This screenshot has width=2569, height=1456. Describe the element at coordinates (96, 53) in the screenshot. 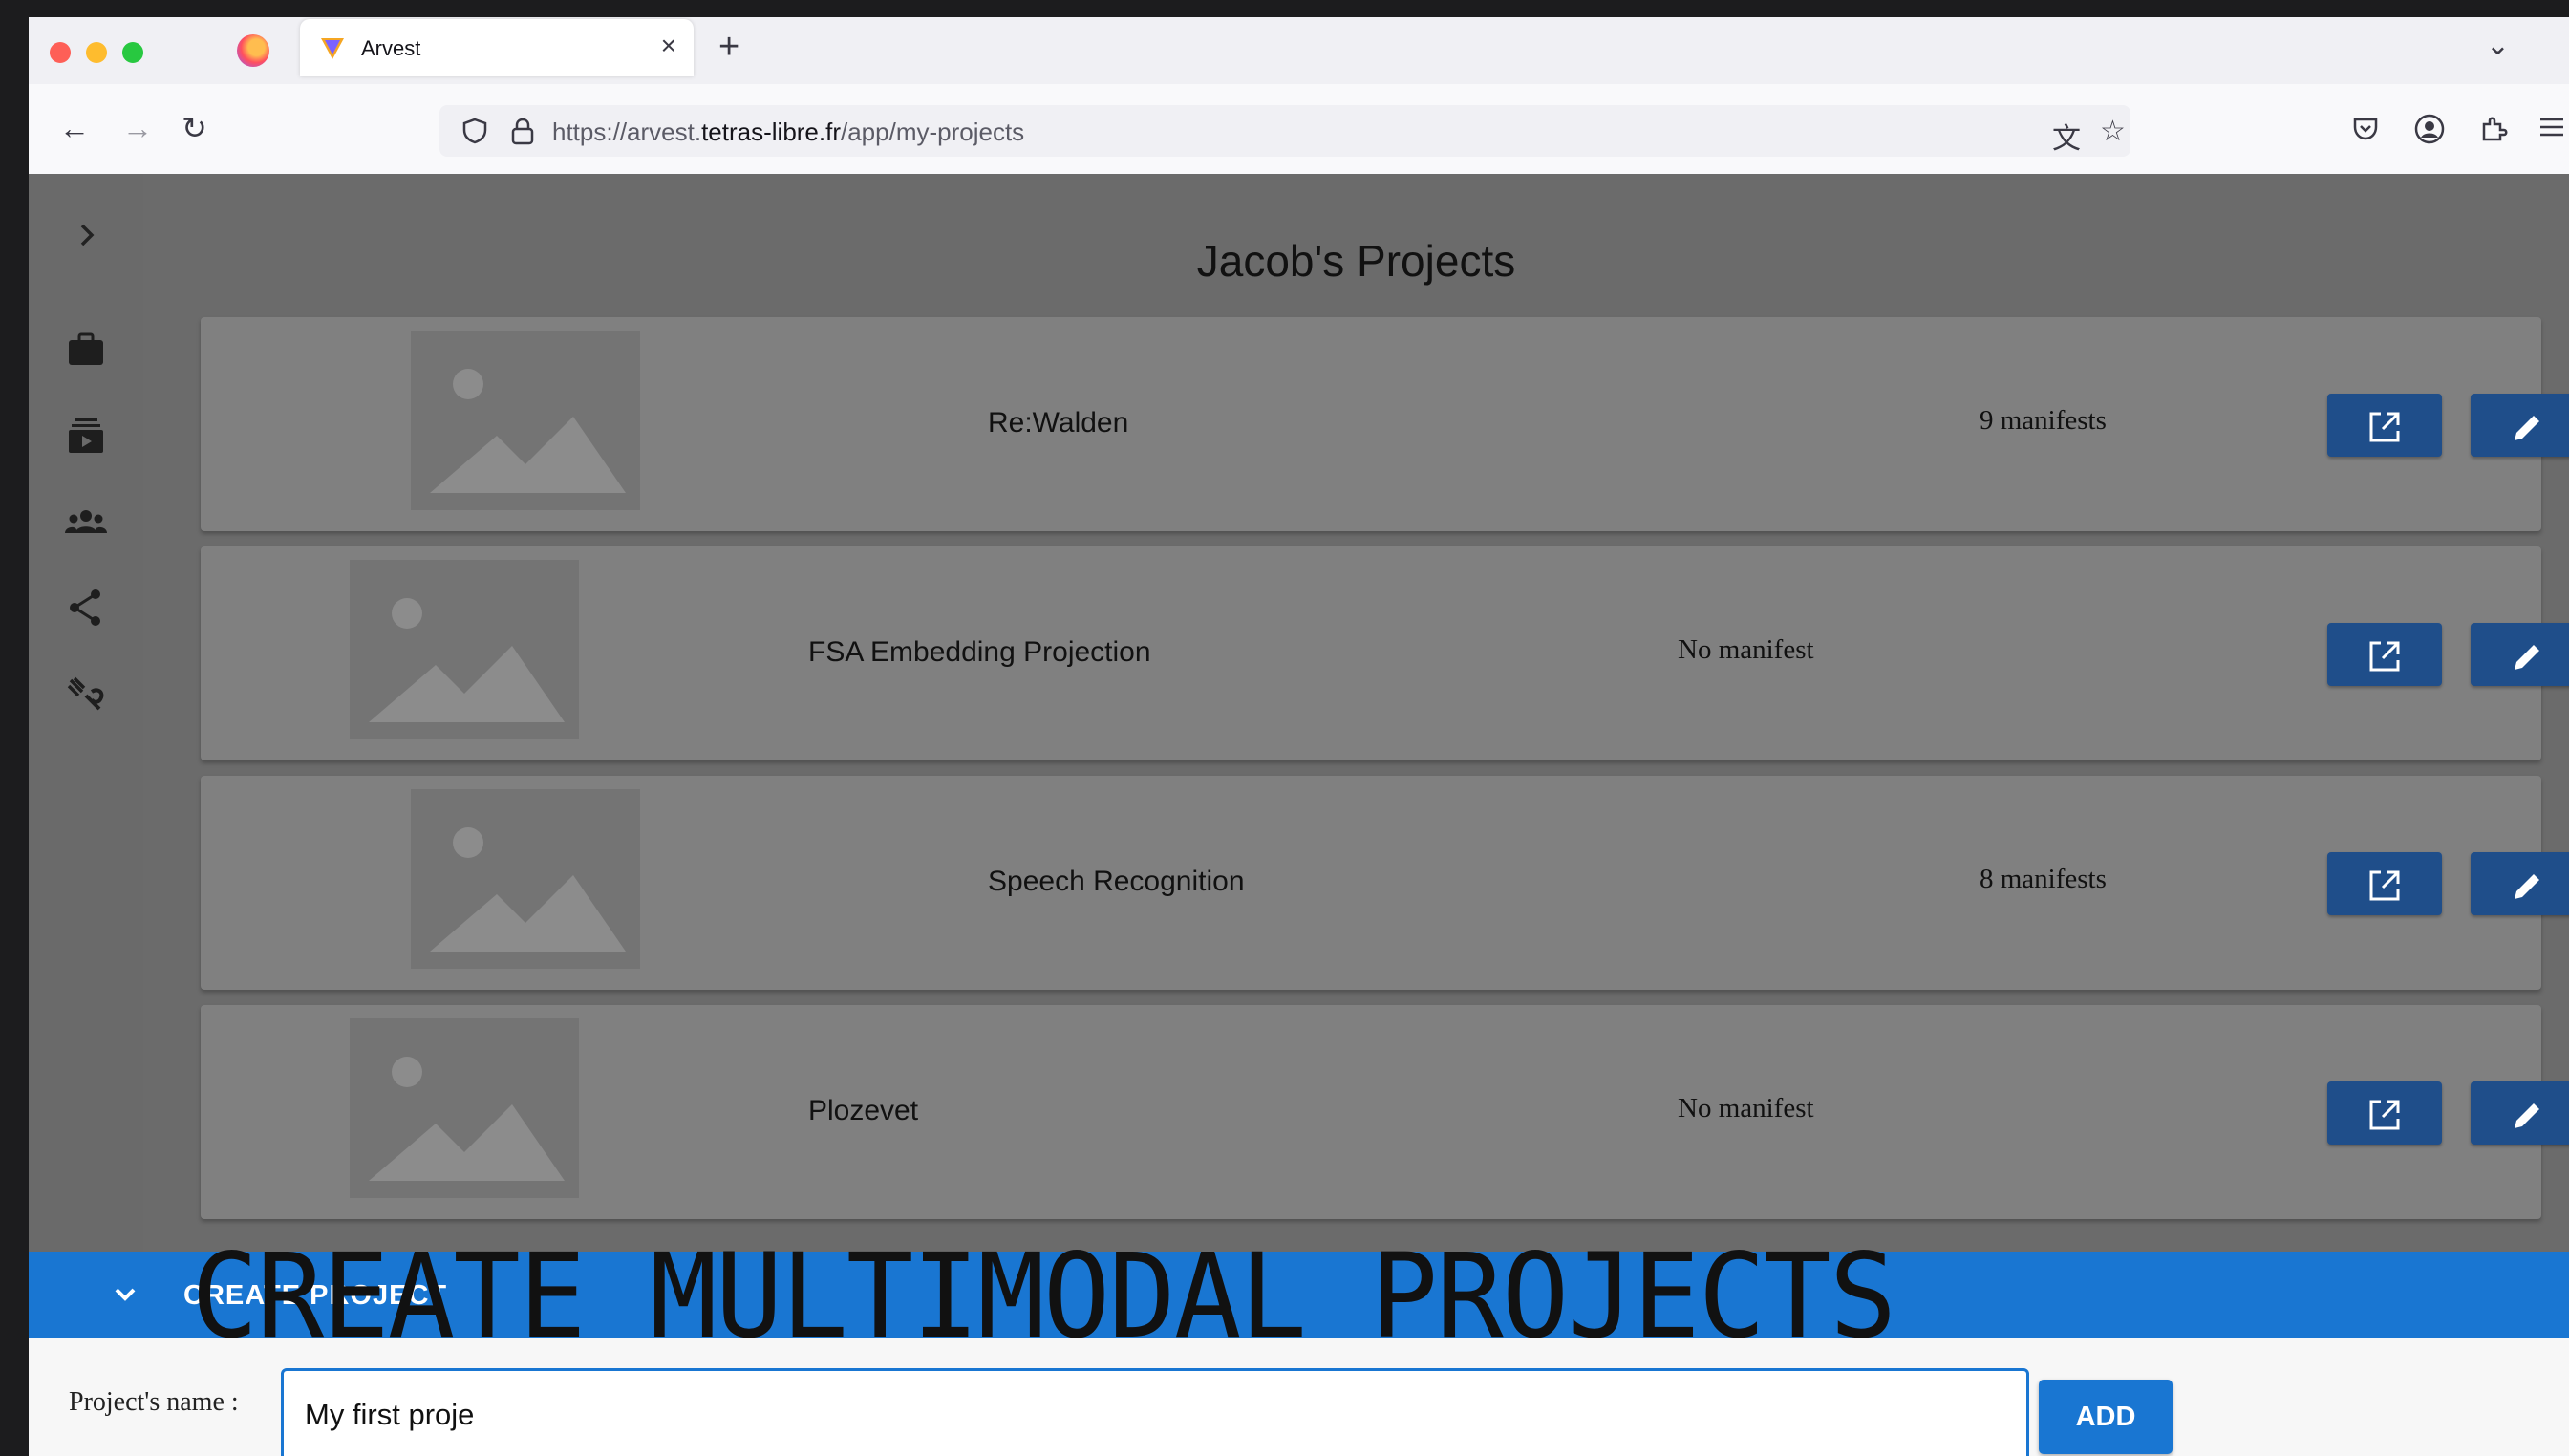

I see `minimize-window-button` at that location.